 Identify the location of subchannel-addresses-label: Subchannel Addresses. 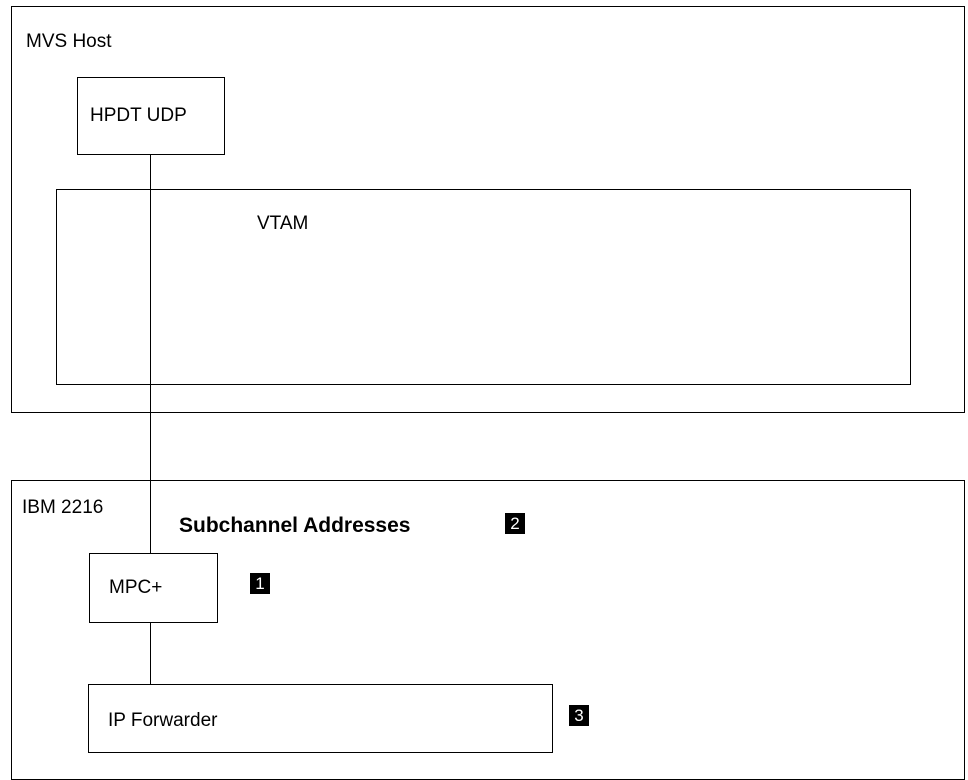
(295, 525).